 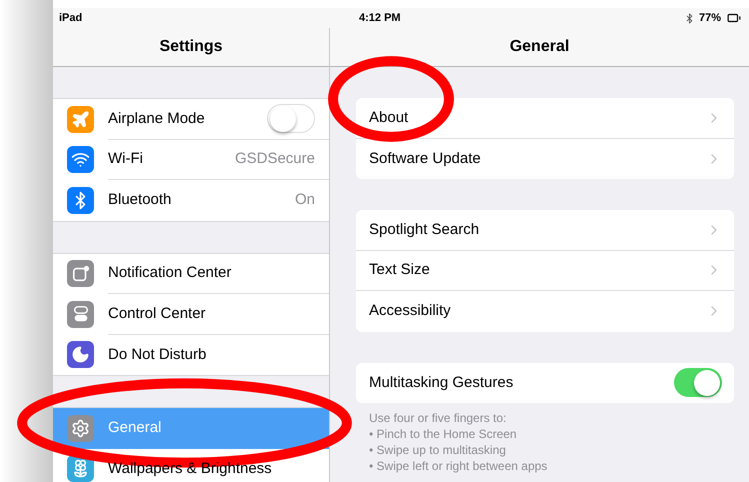 What do you see at coordinates (80, 160) in the screenshot?
I see `wifi-icon` at bounding box center [80, 160].